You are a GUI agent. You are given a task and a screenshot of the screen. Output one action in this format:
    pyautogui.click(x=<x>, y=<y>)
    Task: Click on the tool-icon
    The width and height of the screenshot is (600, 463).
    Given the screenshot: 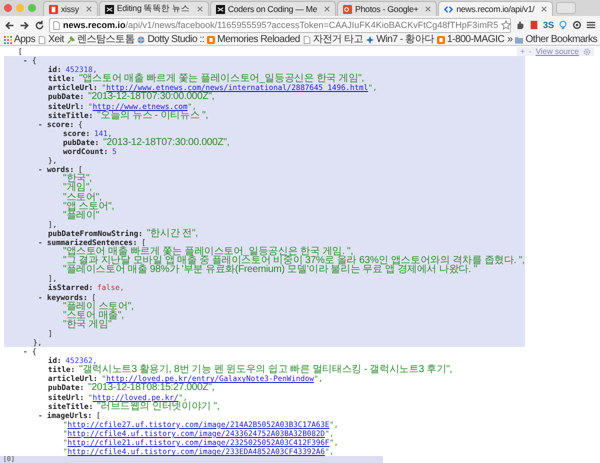 What is the action you would take?
    pyautogui.click(x=70, y=40)
    